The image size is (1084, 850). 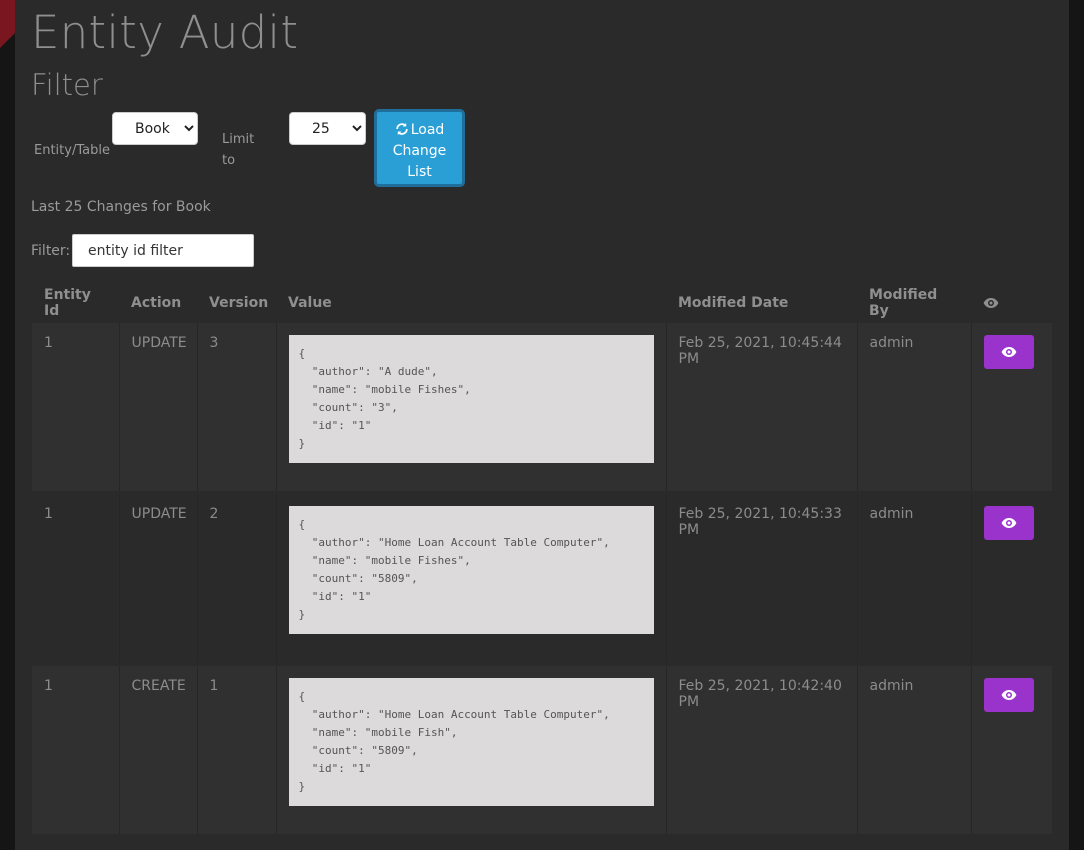 What do you see at coordinates (165, 32) in the screenshot?
I see `page-title: Entity Audit` at bounding box center [165, 32].